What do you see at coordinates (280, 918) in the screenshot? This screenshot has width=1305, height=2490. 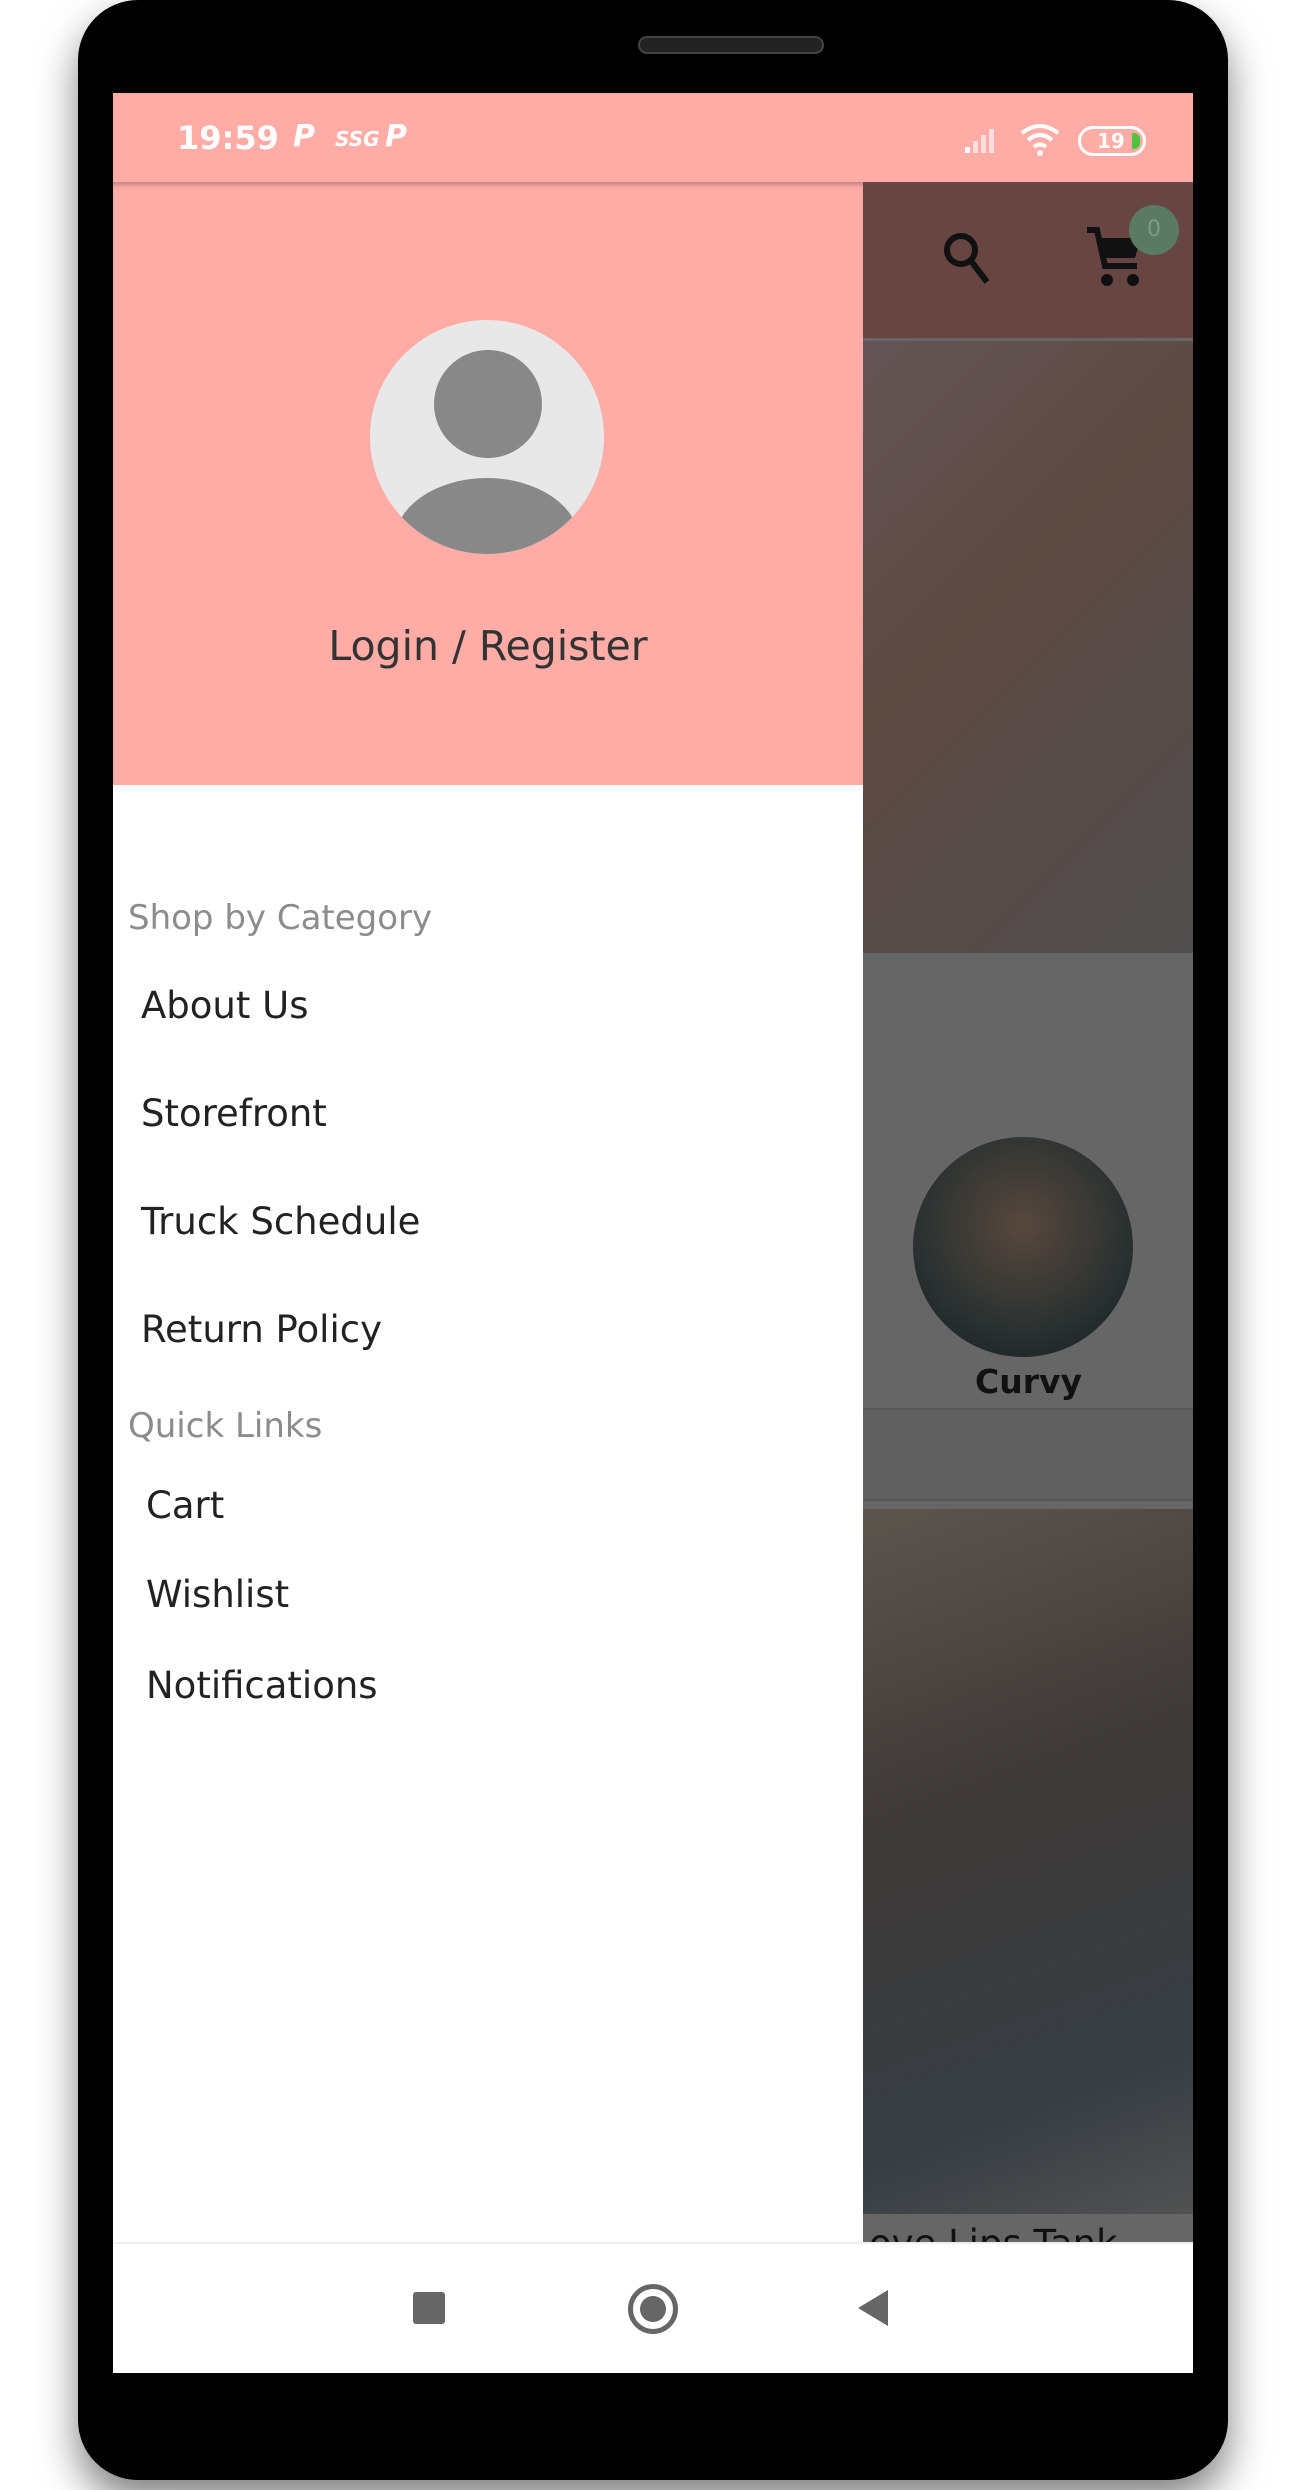 I see `section-shop-by-category: Shop by Category` at bounding box center [280, 918].